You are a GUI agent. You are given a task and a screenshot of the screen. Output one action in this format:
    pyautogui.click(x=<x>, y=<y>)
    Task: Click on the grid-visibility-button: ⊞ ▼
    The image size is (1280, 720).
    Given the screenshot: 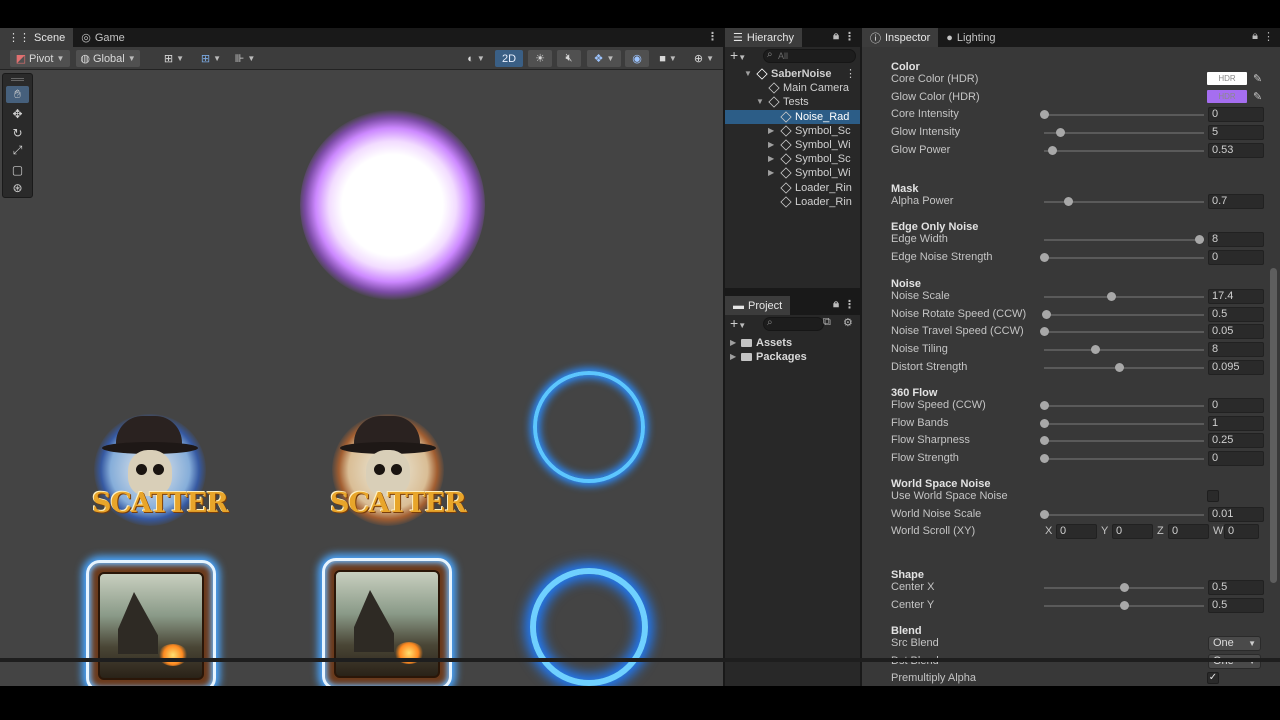 What is the action you would take?
    pyautogui.click(x=211, y=58)
    